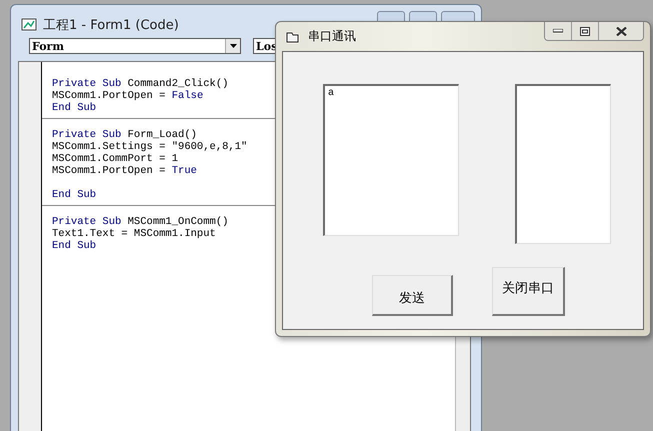  What do you see at coordinates (412, 295) in the screenshot?
I see `send-button: 发送` at bounding box center [412, 295].